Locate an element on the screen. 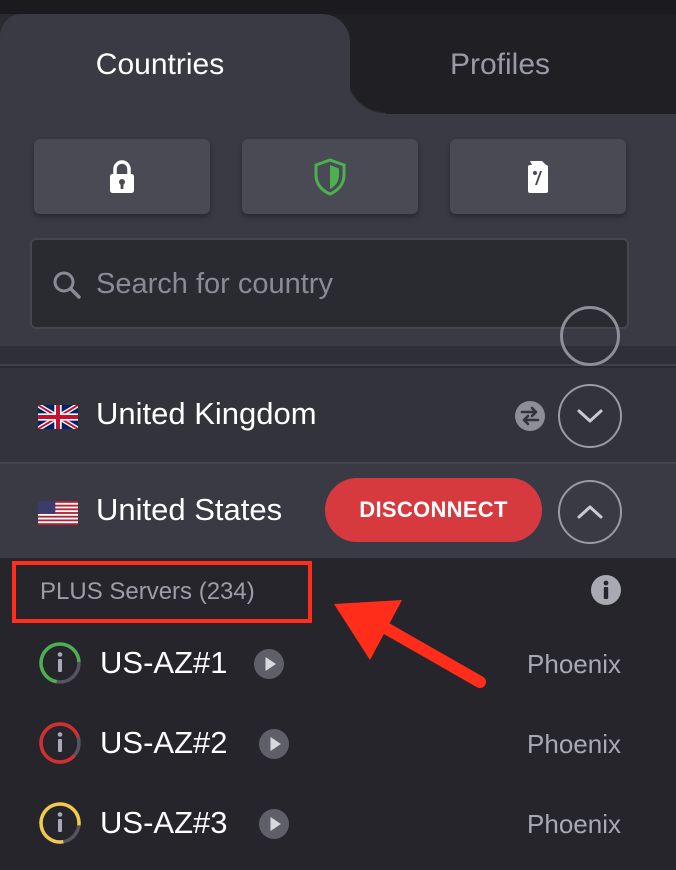 This screenshot has width=676, height=870. server-name: US-AZ#3 is located at coordinates (164, 822).